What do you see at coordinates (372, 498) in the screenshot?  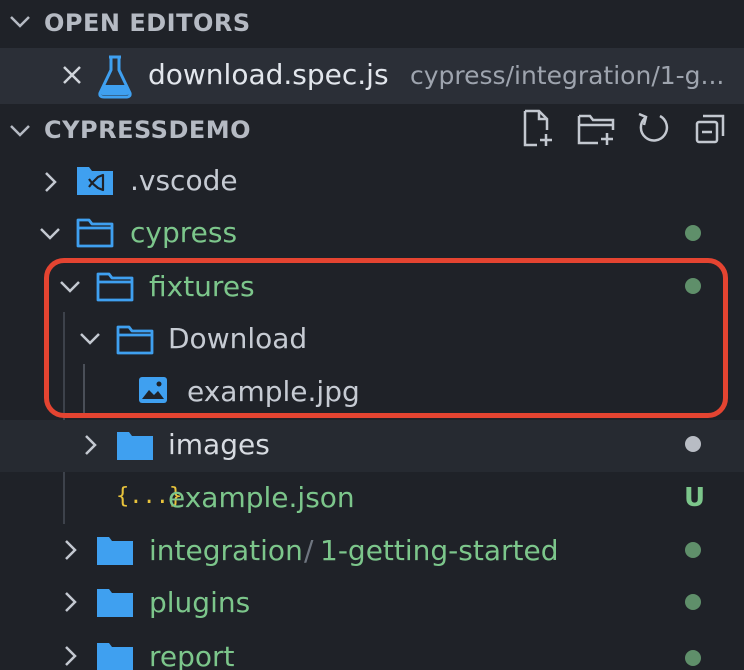 I see `tree-item-example-json: {...} example.json U` at bounding box center [372, 498].